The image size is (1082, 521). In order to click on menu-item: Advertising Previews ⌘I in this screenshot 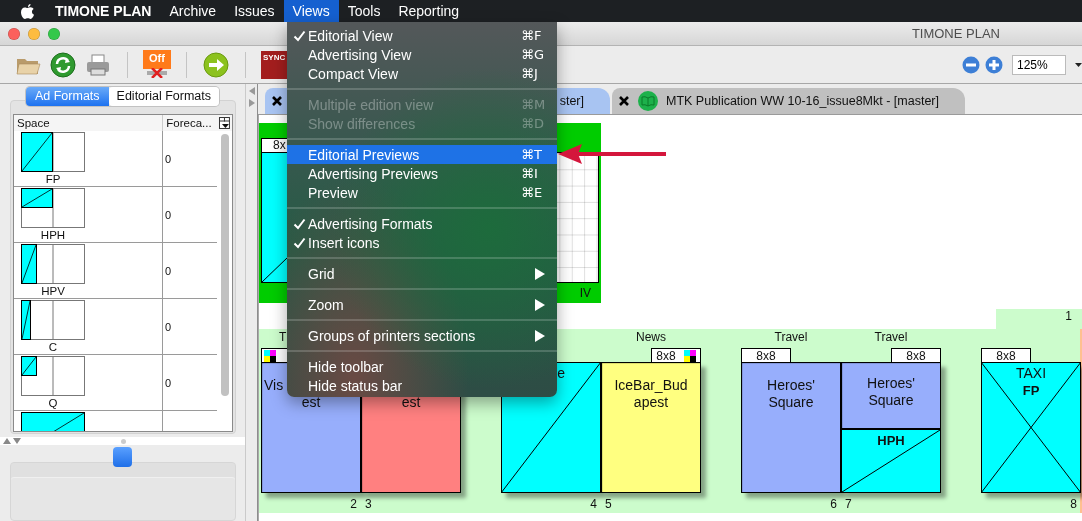, I will do `click(422, 173)`.